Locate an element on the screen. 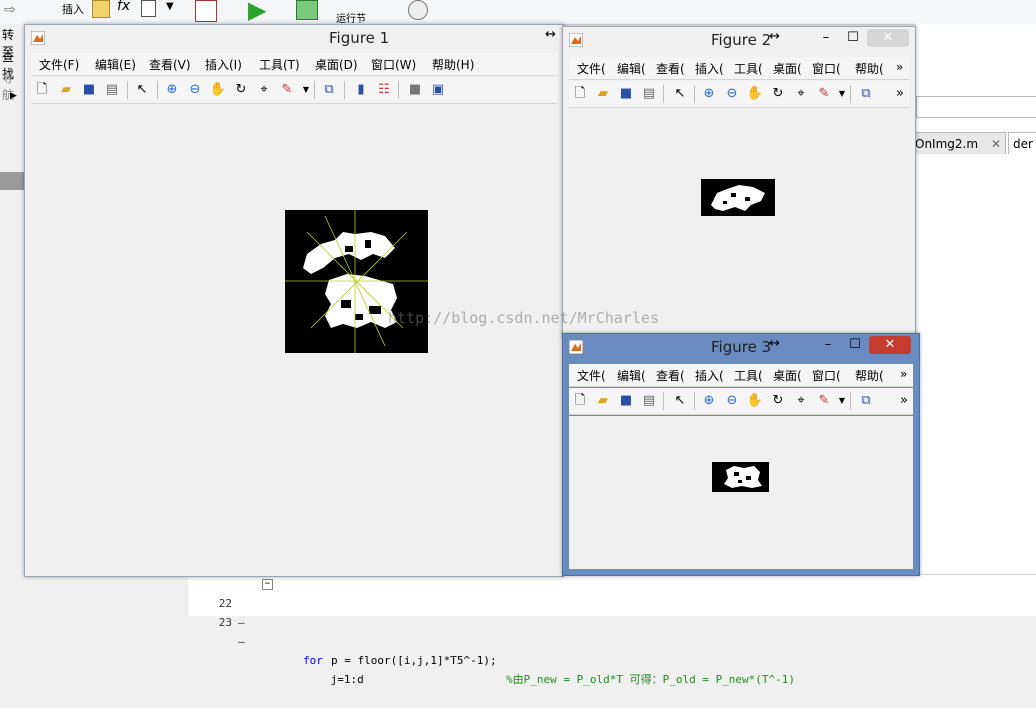 The image size is (1036, 708). address-bar is located at coordinates (976, 107).